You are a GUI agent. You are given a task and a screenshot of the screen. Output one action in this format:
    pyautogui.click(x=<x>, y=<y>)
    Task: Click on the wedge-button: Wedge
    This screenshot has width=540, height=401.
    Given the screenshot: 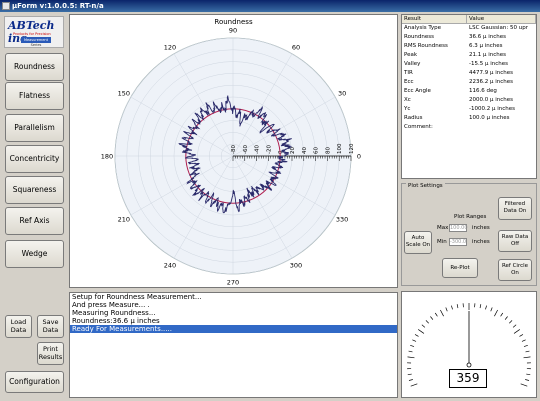 What is the action you would take?
    pyautogui.click(x=34, y=254)
    